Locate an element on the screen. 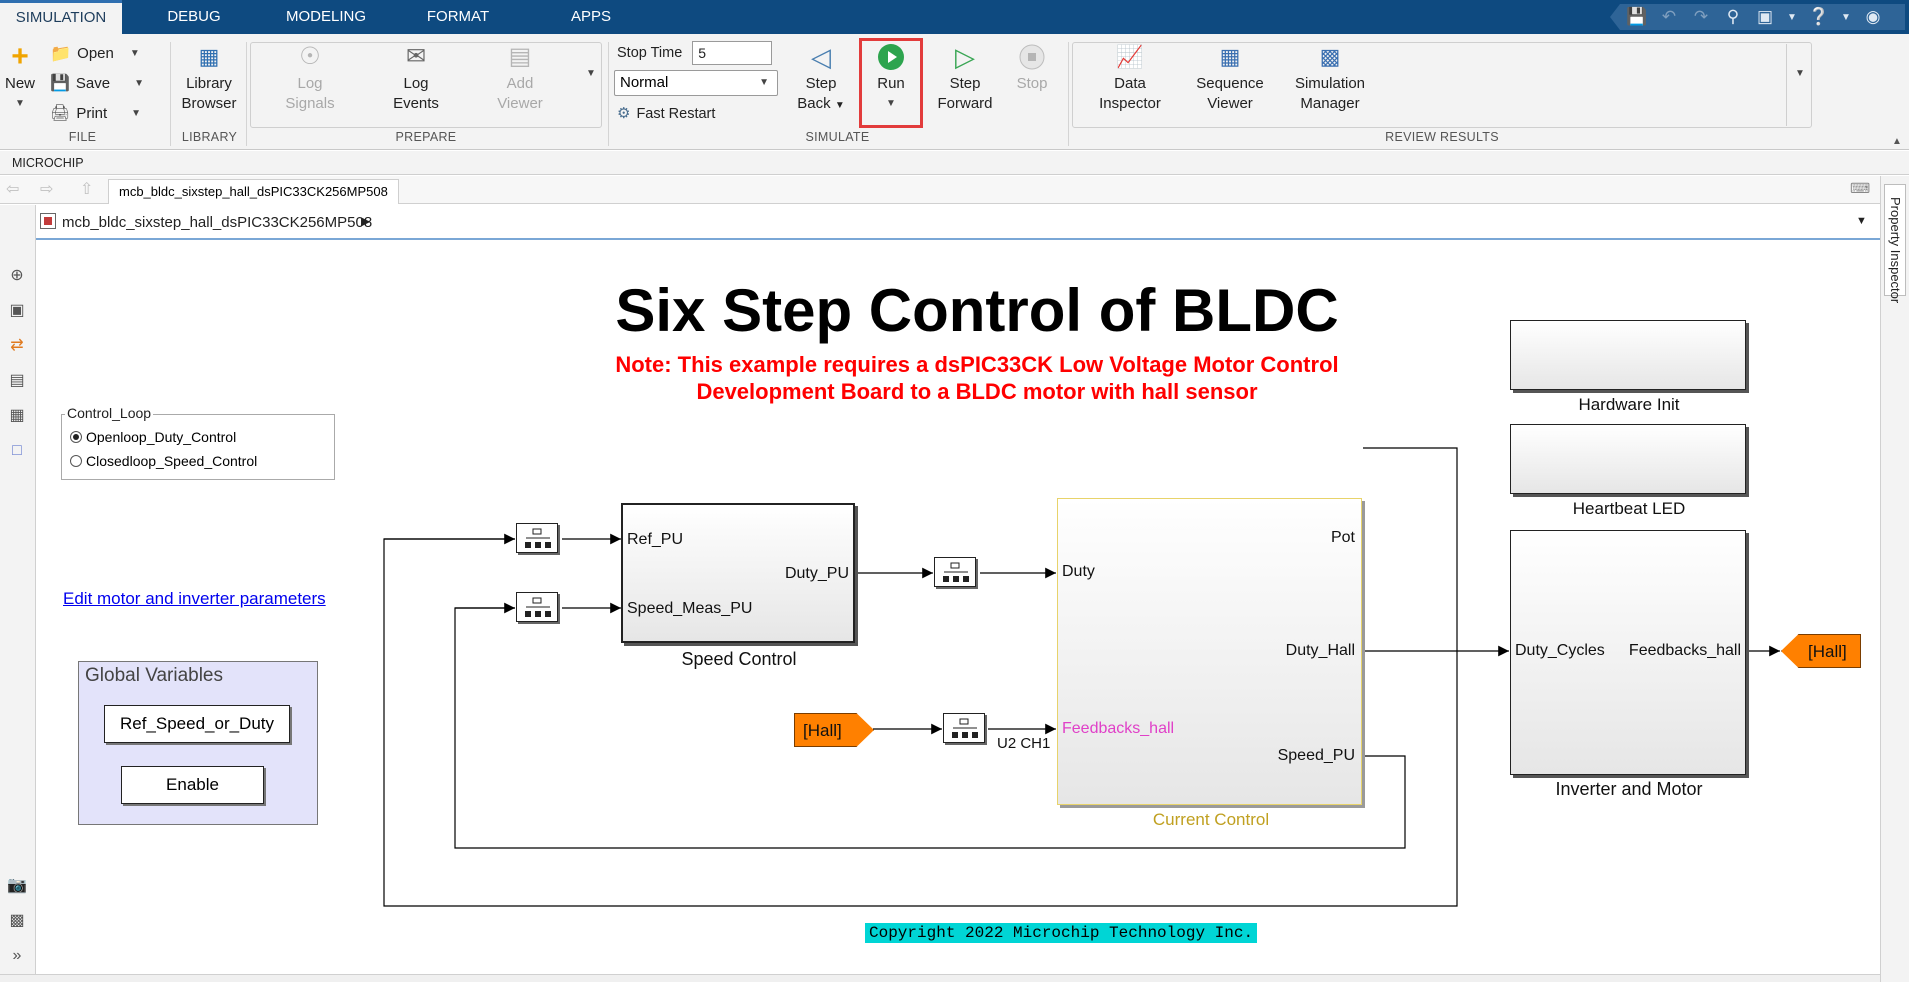 This screenshot has height=982, width=1909. step-forward-button: ▷ Step Forward is located at coordinates (965, 78).